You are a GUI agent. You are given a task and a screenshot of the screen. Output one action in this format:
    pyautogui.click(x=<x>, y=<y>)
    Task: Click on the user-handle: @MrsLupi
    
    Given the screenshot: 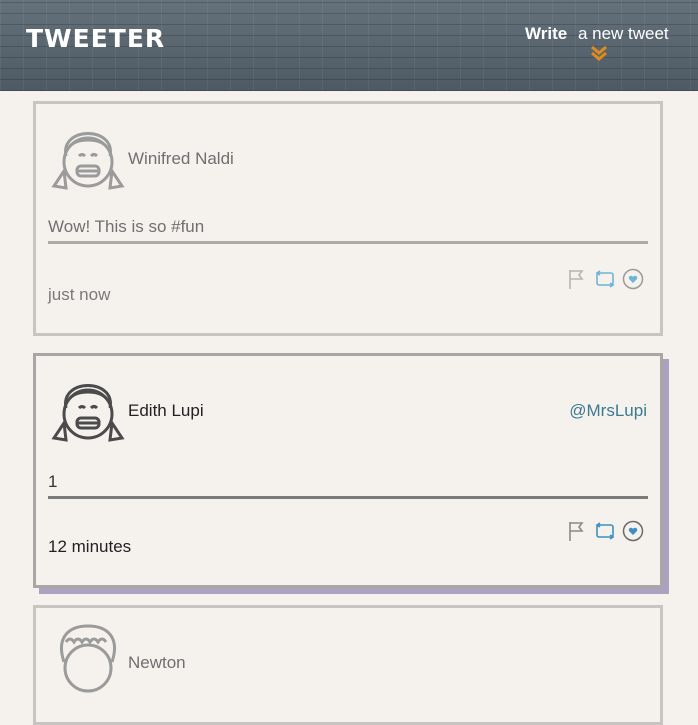 What is the action you would take?
    pyautogui.click(x=608, y=411)
    